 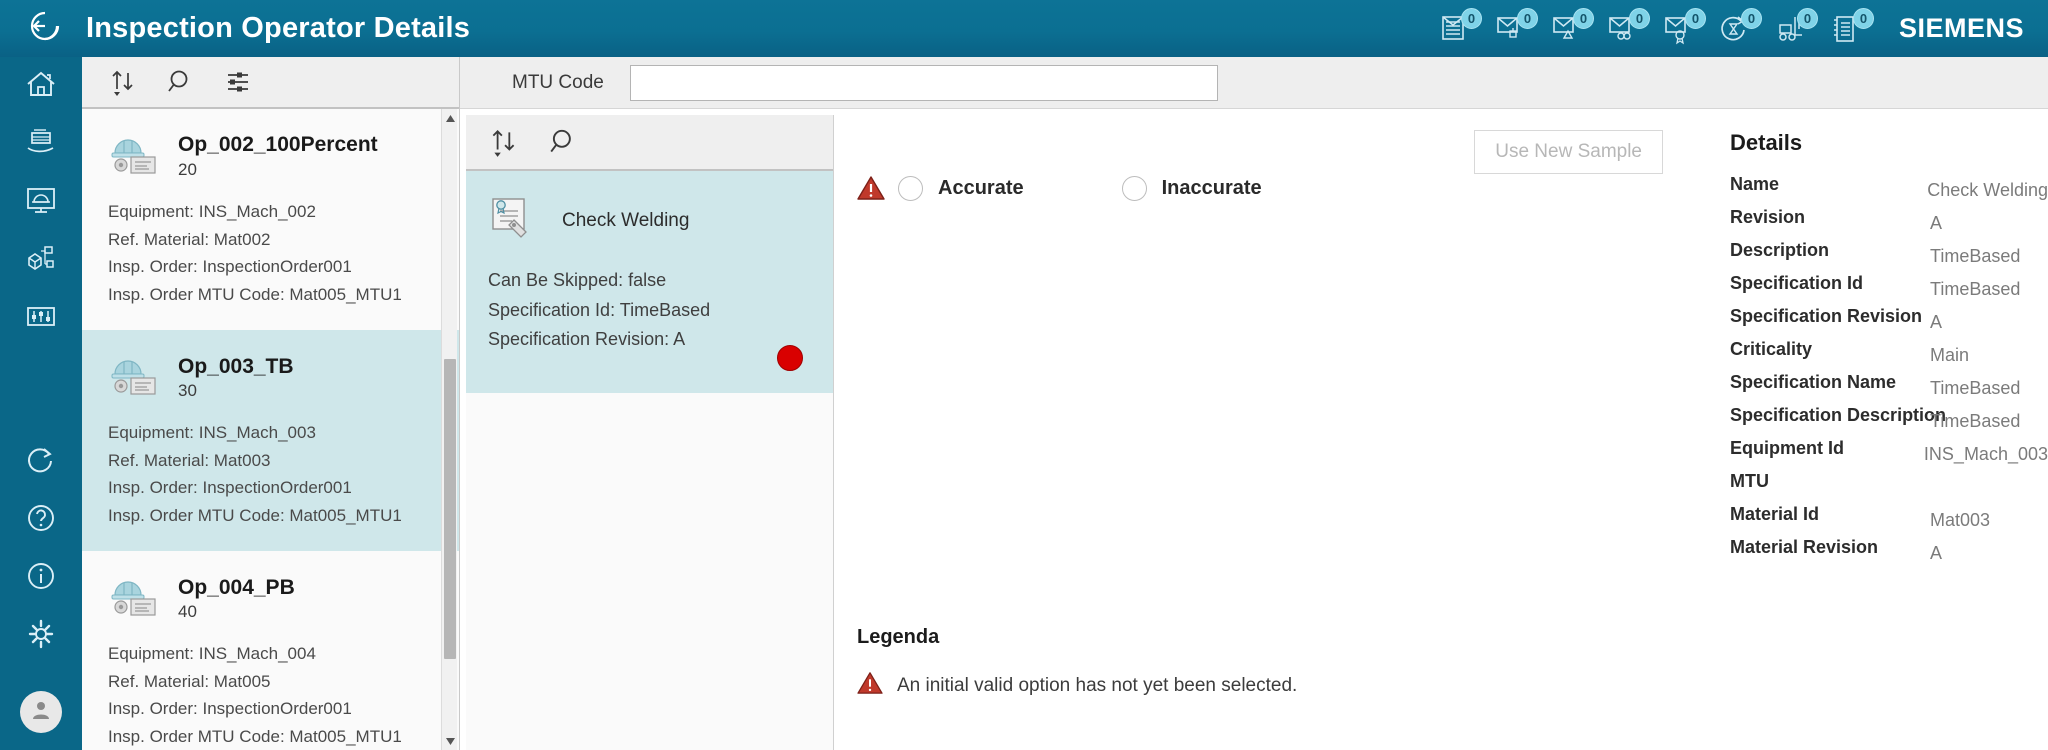 I want to click on list-item-title: Op_004_PB, so click(x=236, y=587).